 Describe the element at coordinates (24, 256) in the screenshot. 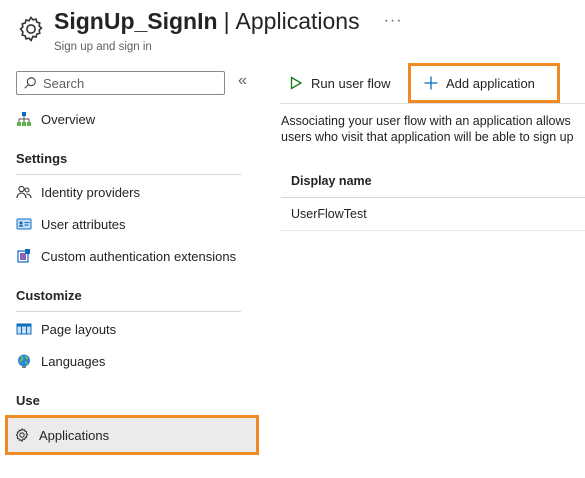

I see `extension-icon` at that location.